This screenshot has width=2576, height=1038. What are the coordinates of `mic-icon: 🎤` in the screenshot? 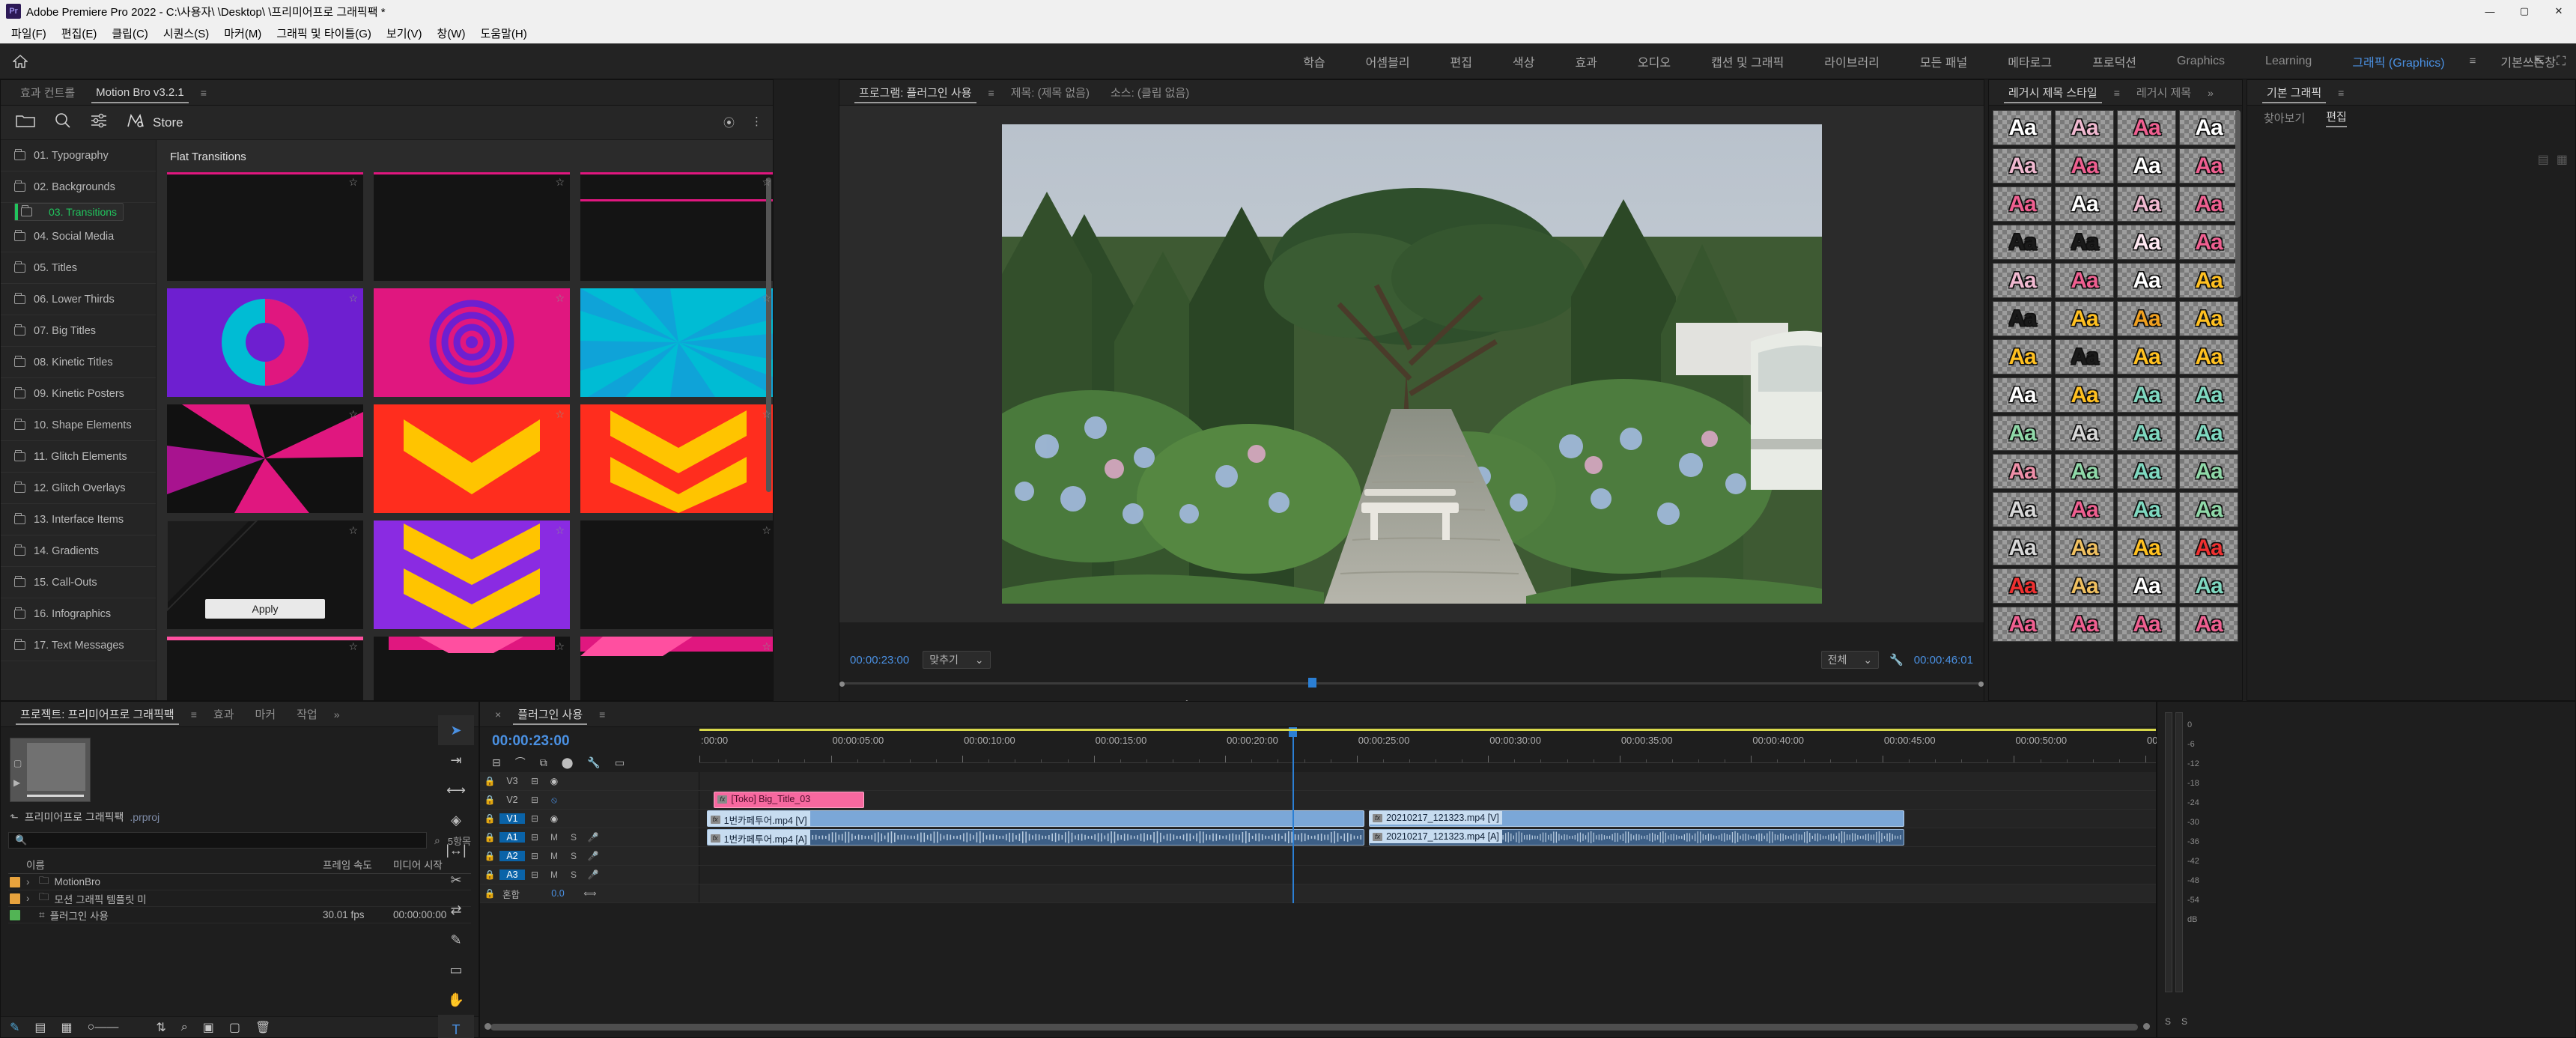 It's located at (593, 874).